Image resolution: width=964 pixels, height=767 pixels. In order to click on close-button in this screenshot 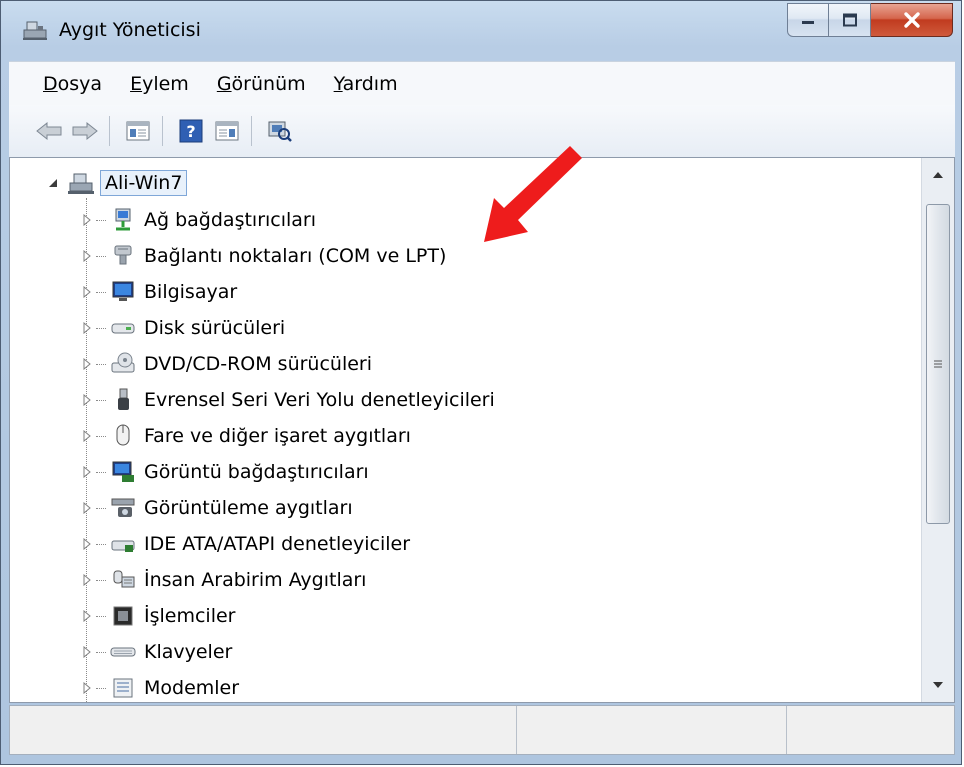, I will do `click(912, 20)`.